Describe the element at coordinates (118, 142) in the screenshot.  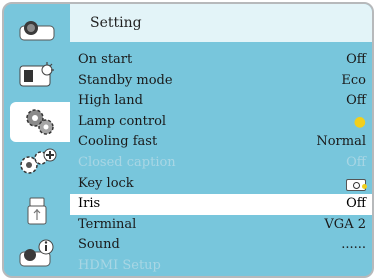
I see `menu-item-label: Cooling fast` at that location.